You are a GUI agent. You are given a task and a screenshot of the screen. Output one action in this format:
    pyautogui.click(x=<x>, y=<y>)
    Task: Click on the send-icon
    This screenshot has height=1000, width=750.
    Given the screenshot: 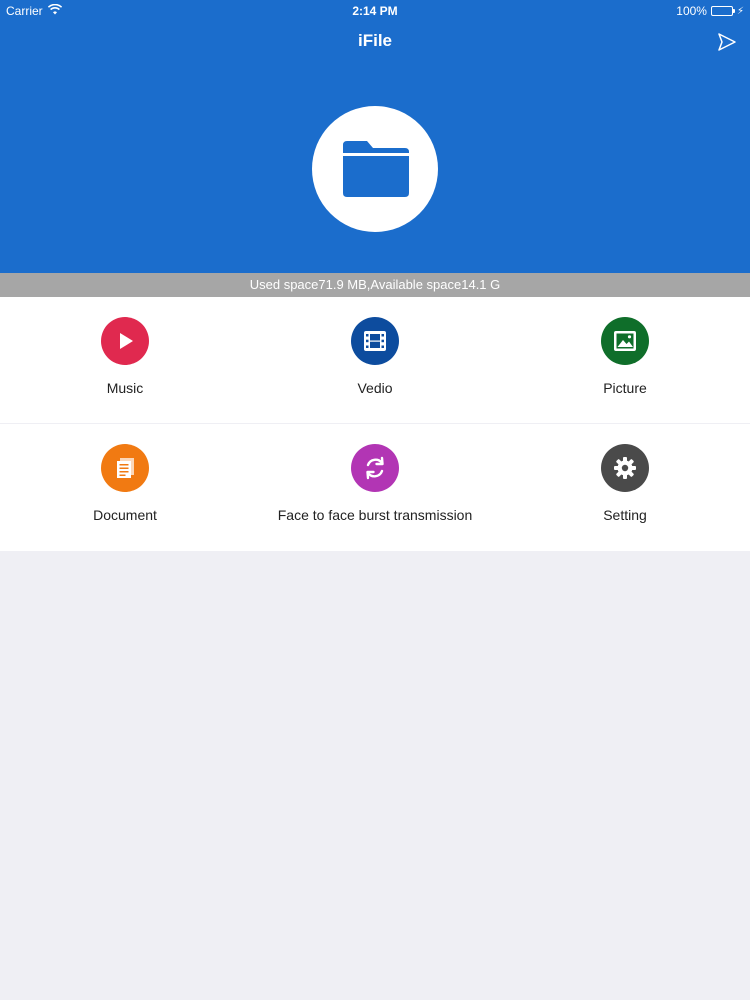 What is the action you would take?
    pyautogui.click(x=727, y=42)
    